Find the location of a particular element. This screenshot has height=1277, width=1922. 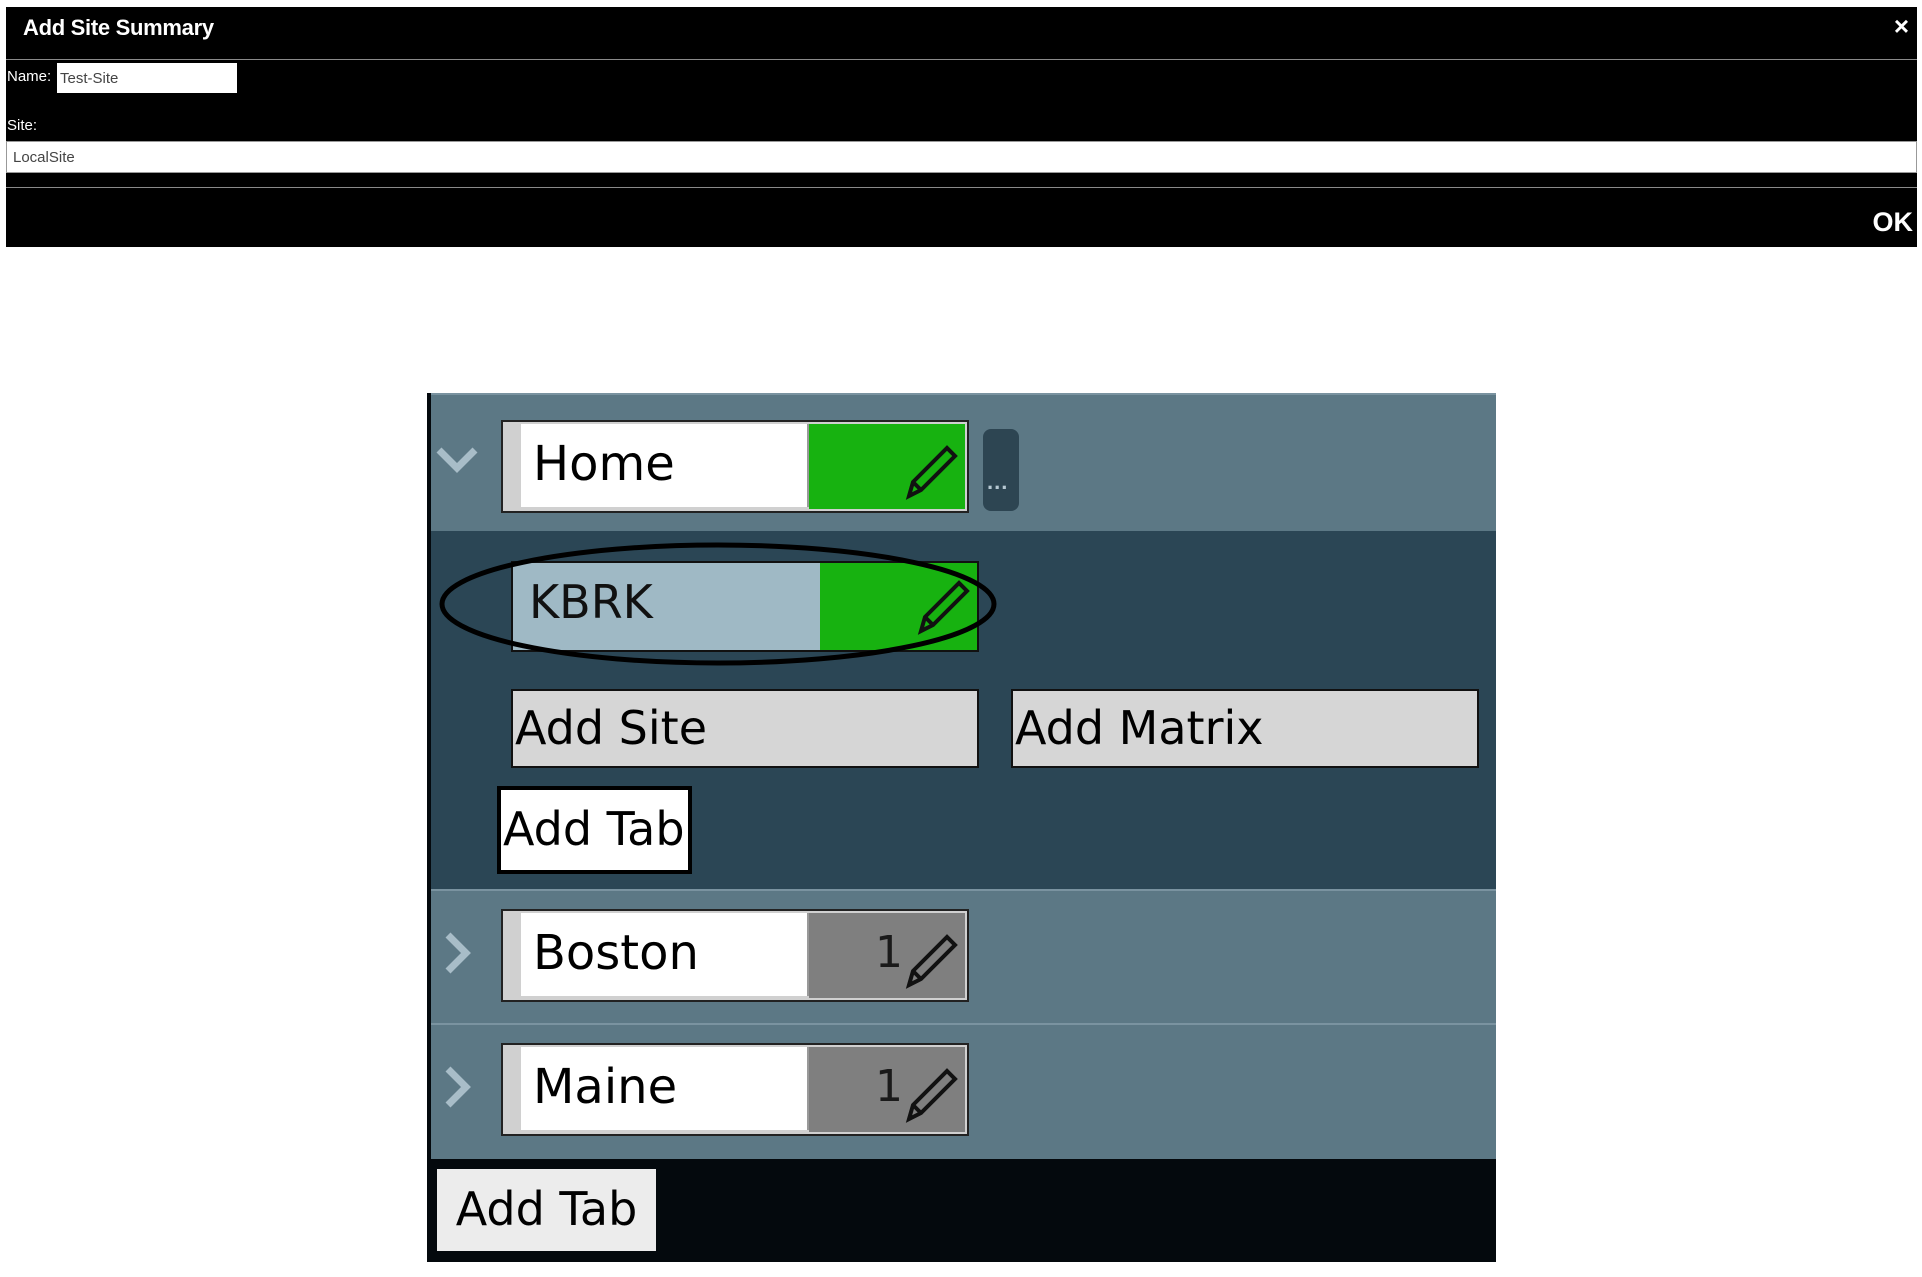

chevron-down-icon is located at coordinates (457, 459).